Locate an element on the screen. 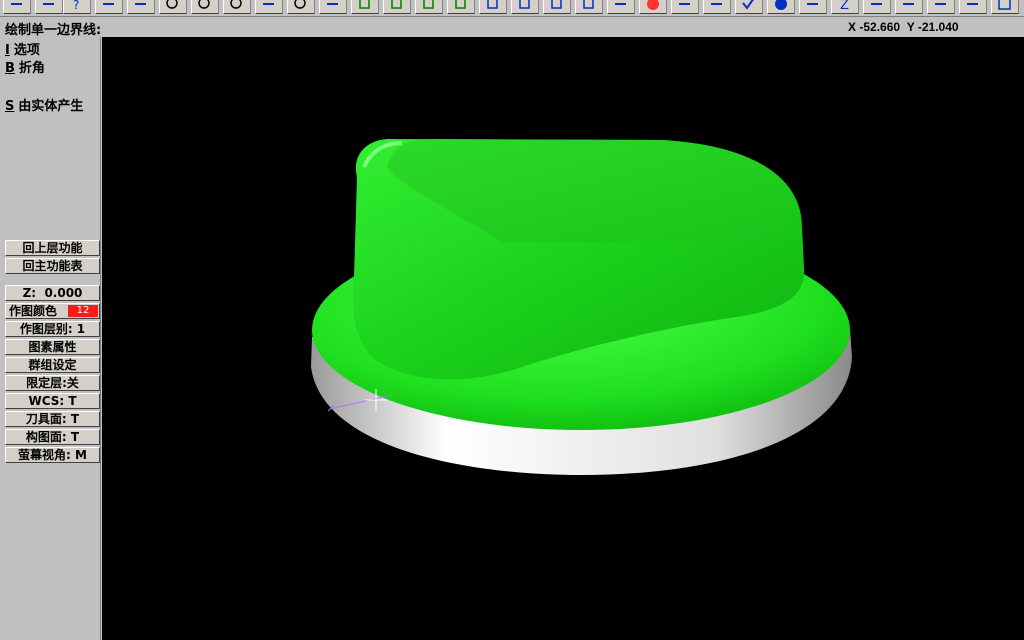 The width and height of the screenshot is (1024, 640). menu-item-options: I 选项 is located at coordinates (22, 48).